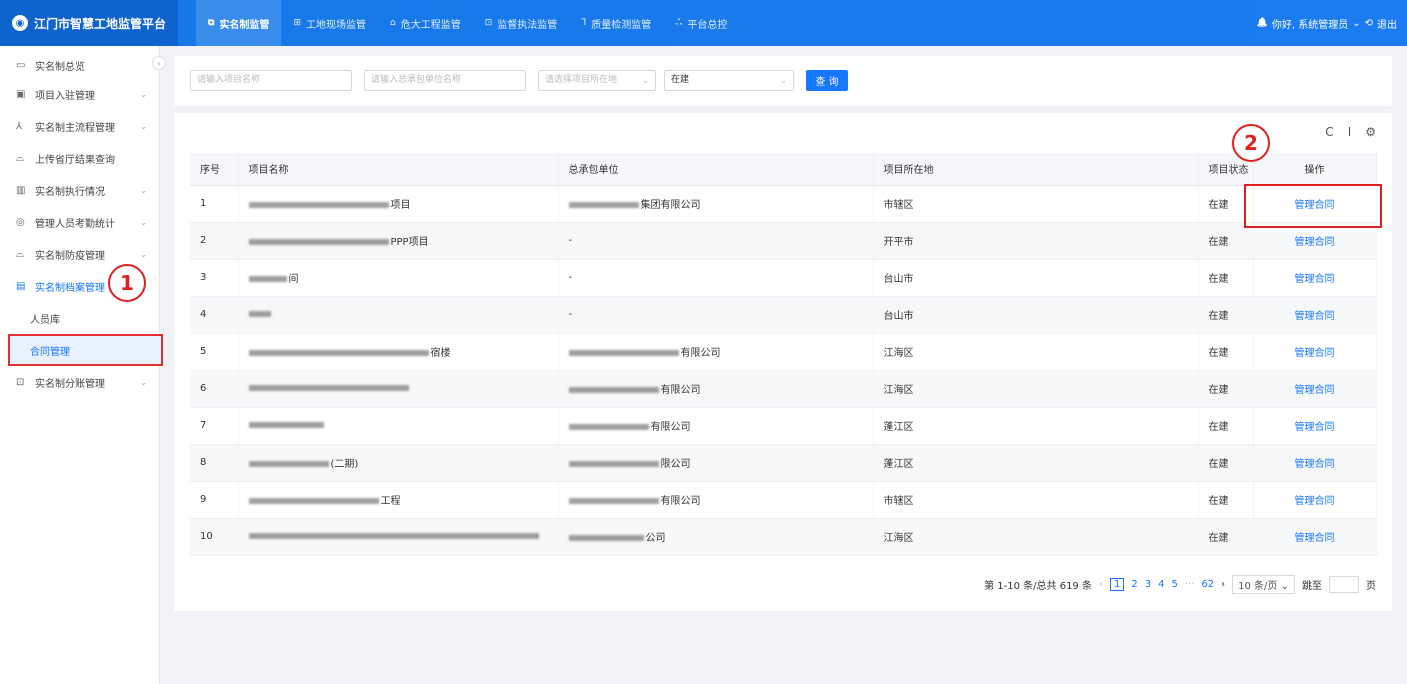 The height and width of the screenshot is (684, 1407). I want to click on nav-enforce: ⊡ 监督执法监管, so click(521, 23).